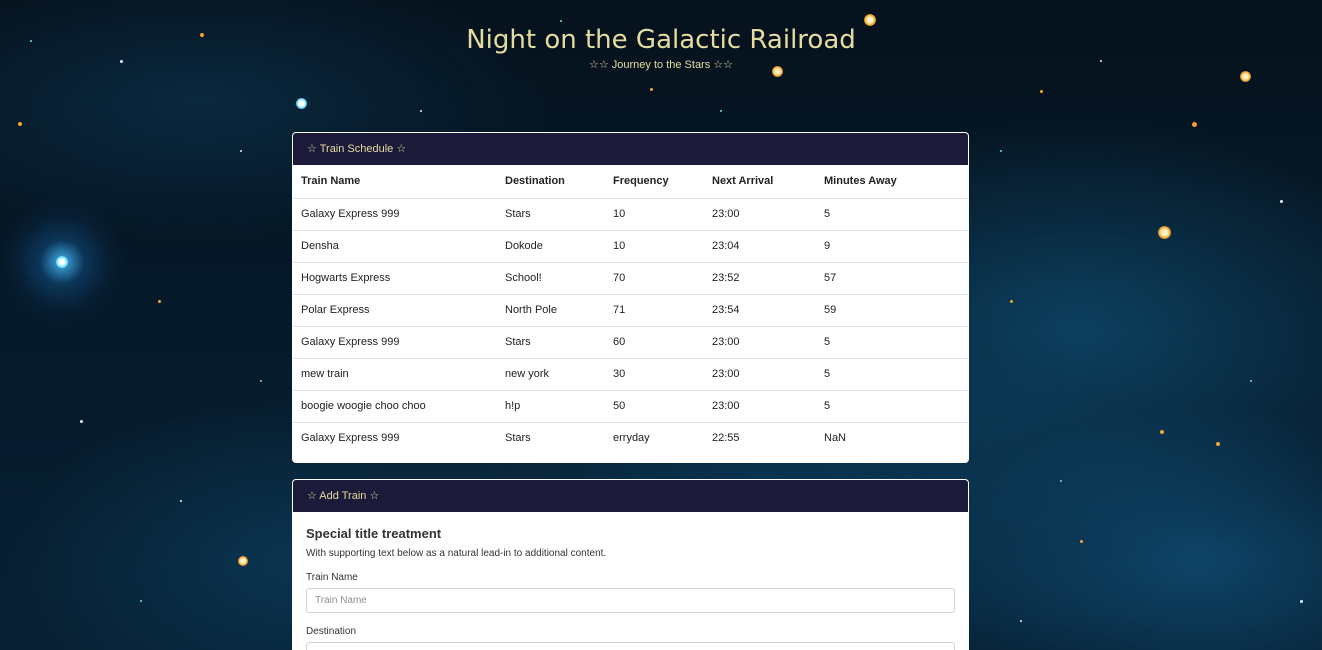 Image resolution: width=1322 pixels, height=650 pixels. I want to click on train-name-label: Train Name, so click(332, 577).